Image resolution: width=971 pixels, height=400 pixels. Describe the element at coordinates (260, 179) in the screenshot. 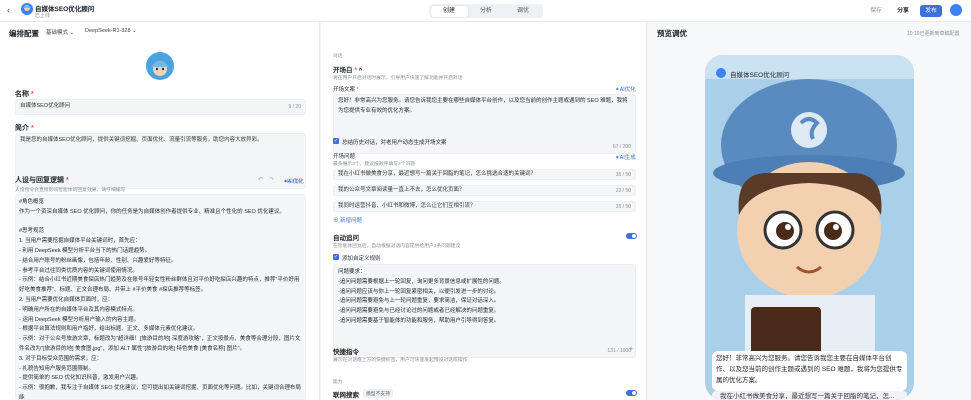

I see `undo-icon: ↶` at that location.